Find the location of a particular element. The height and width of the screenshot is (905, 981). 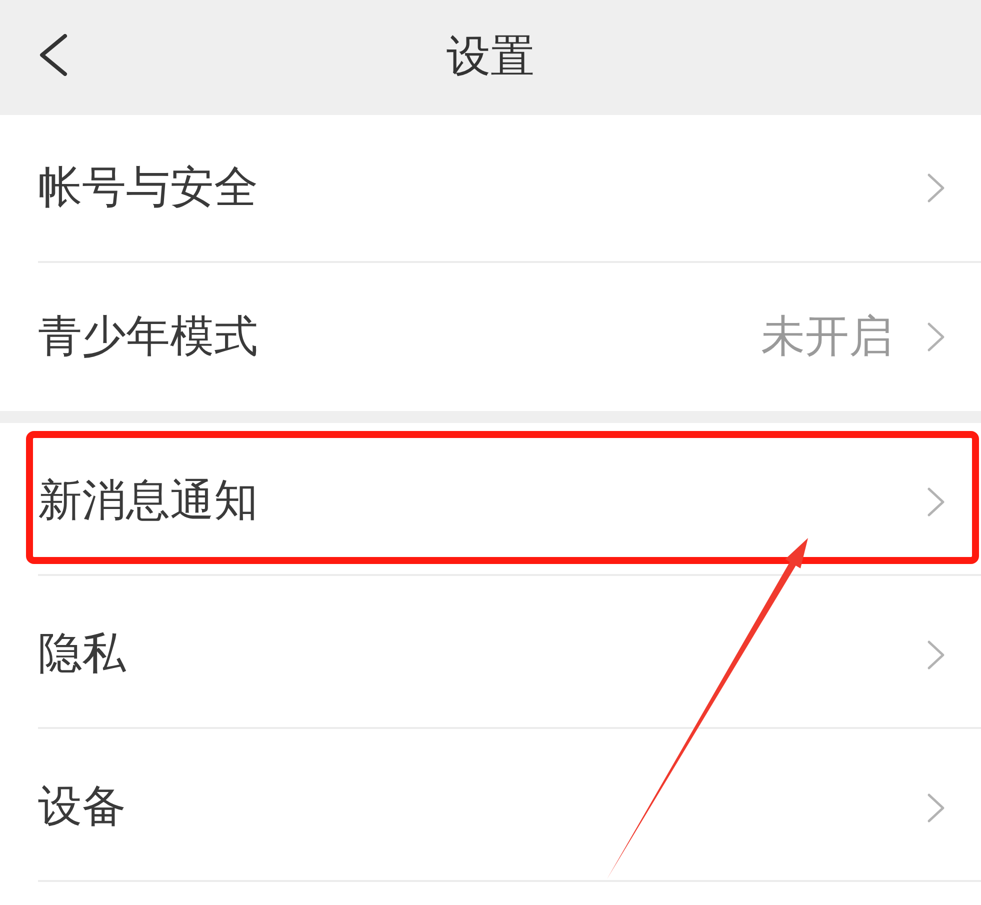

status-value: 未开启 is located at coordinates (827, 337).